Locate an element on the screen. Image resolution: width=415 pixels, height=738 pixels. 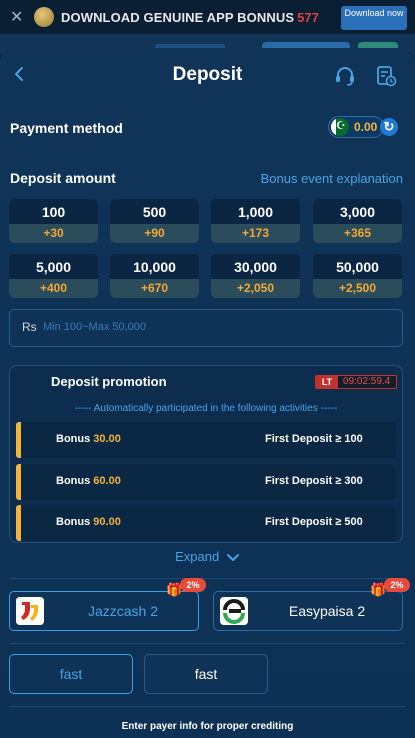
promotion-row: Bonus 30.00 First Deposit ≥ 100 is located at coordinates (206, 440).